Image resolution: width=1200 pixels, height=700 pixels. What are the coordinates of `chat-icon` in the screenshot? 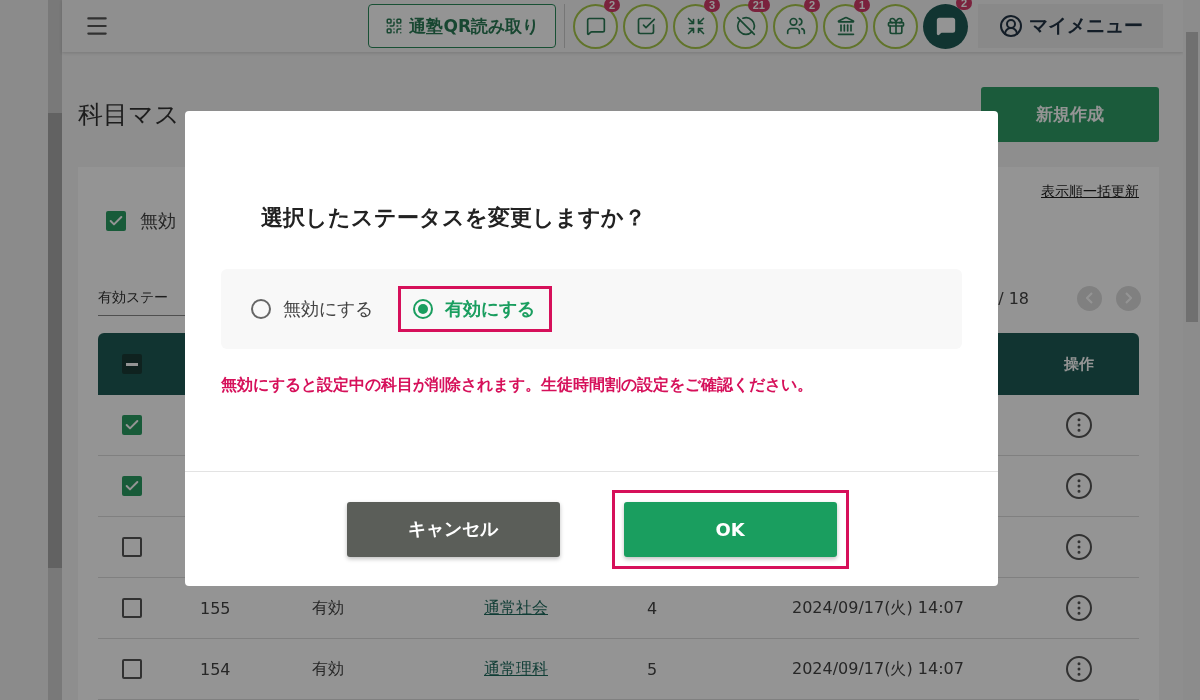 It's located at (945, 26).